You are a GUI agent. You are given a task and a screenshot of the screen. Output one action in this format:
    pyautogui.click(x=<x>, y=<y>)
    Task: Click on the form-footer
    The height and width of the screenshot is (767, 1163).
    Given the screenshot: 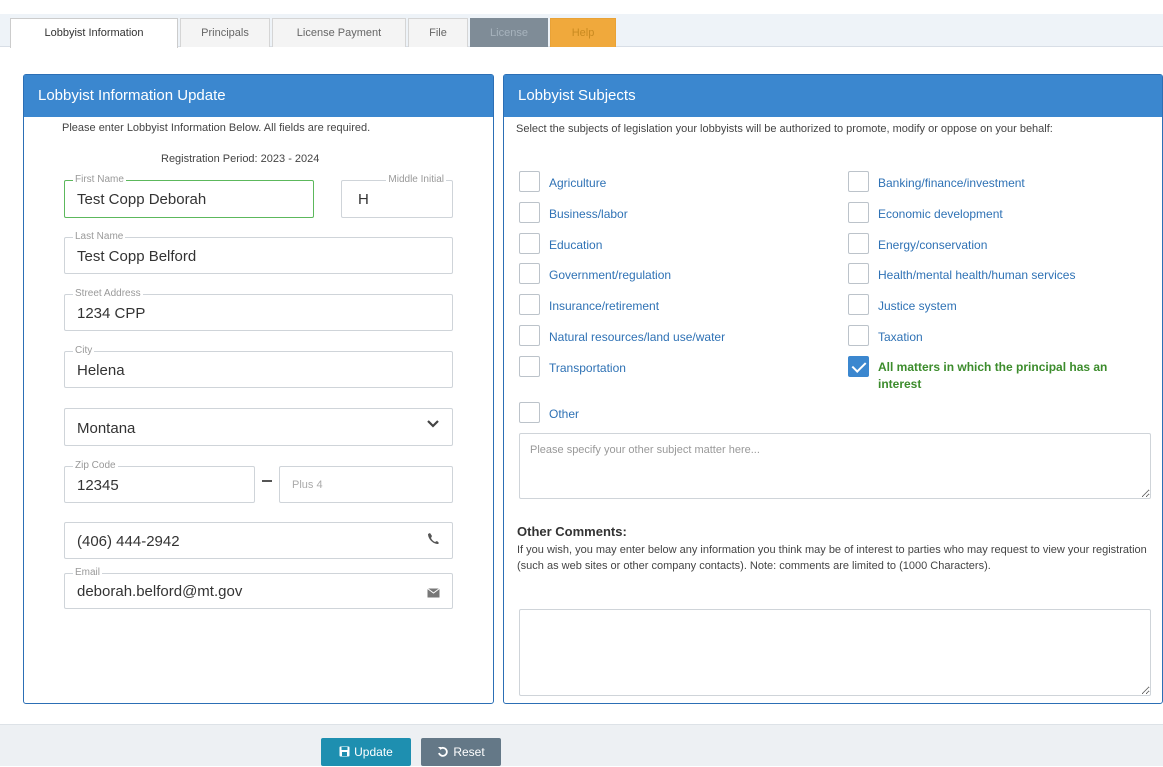 What is the action you would take?
    pyautogui.click(x=581, y=745)
    